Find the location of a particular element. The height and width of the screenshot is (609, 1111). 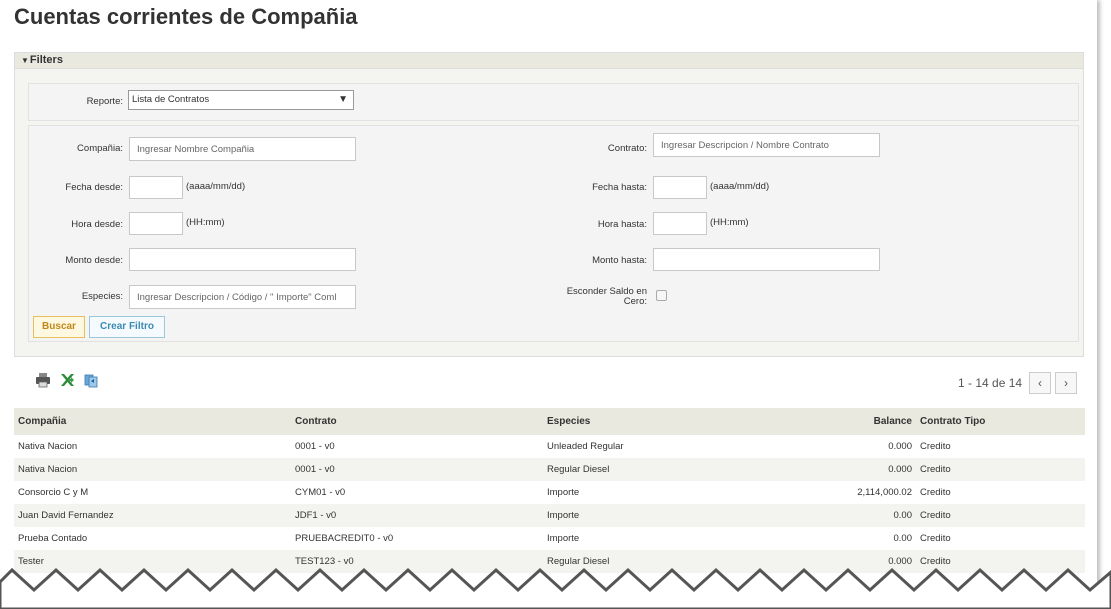

fecha-desde-label: Fecha desde: is located at coordinates (94, 187).